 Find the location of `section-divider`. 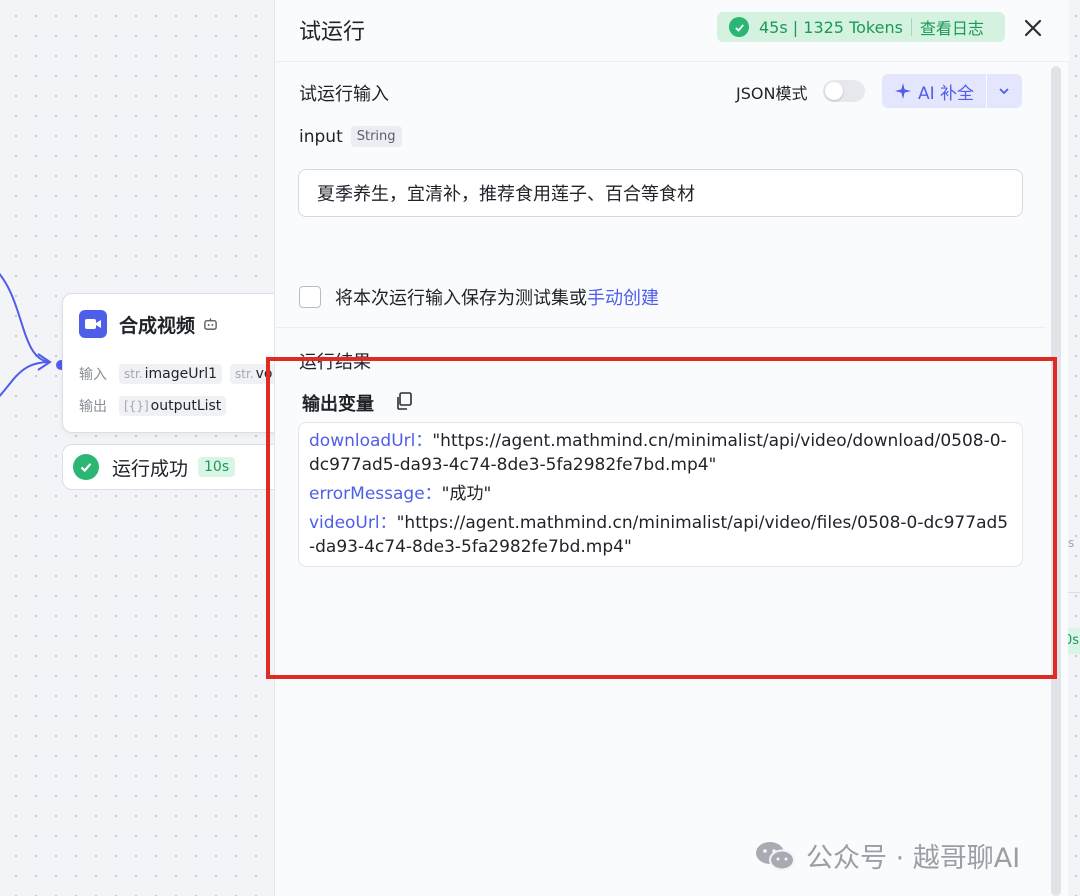

section-divider is located at coordinates (660, 327).